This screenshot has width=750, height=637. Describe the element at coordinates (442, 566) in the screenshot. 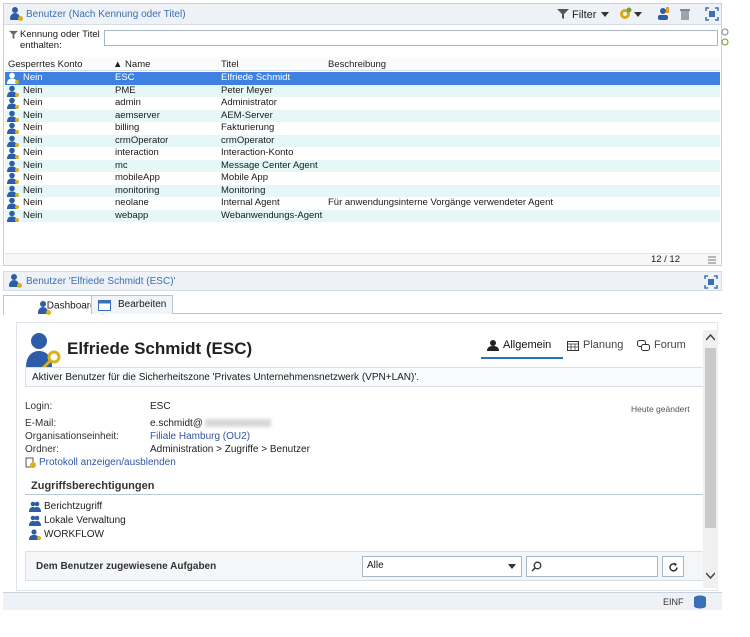

I see `tasks-filter-select: Alle` at that location.